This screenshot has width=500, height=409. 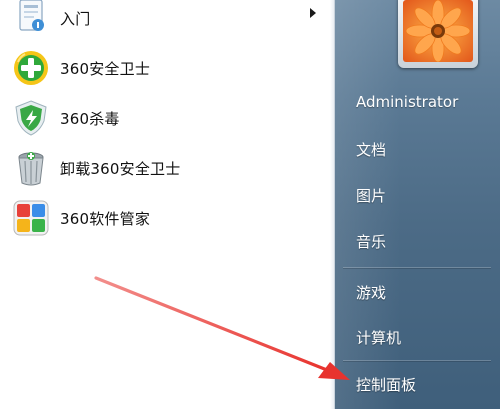 I want to click on menu-item-label: 360杀毒, so click(x=90, y=118).